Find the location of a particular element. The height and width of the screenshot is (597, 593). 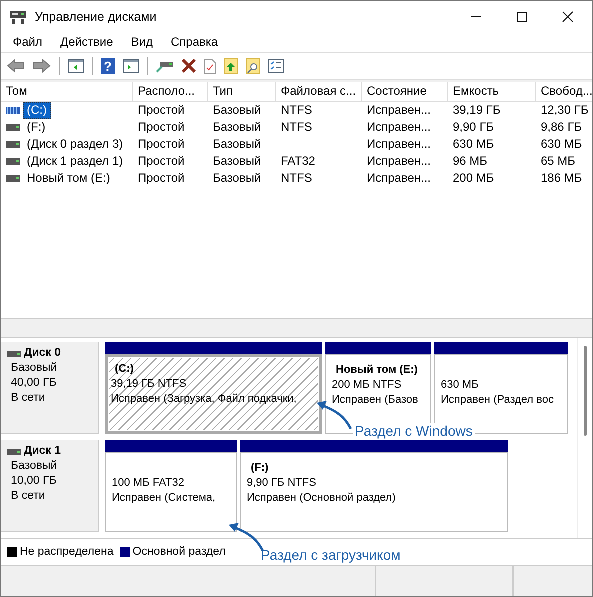

disk-size: 10,00 ГБ is located at coordinates (34, 481).